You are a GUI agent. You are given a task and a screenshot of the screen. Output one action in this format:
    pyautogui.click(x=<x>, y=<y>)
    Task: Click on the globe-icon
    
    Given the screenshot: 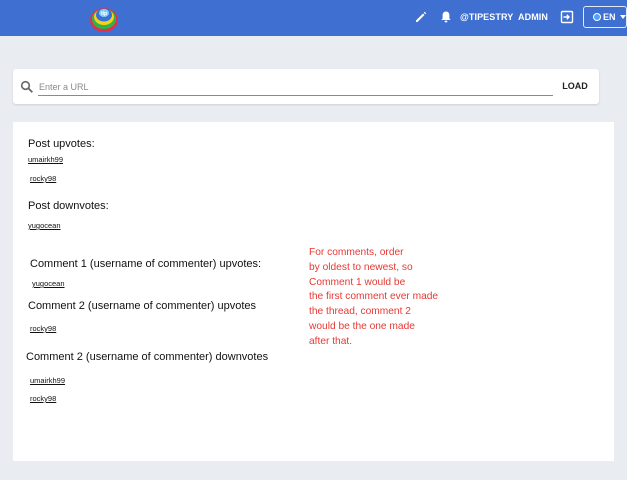 What is the action you would take?
    pyautogui.click(x=597, y=17)
    